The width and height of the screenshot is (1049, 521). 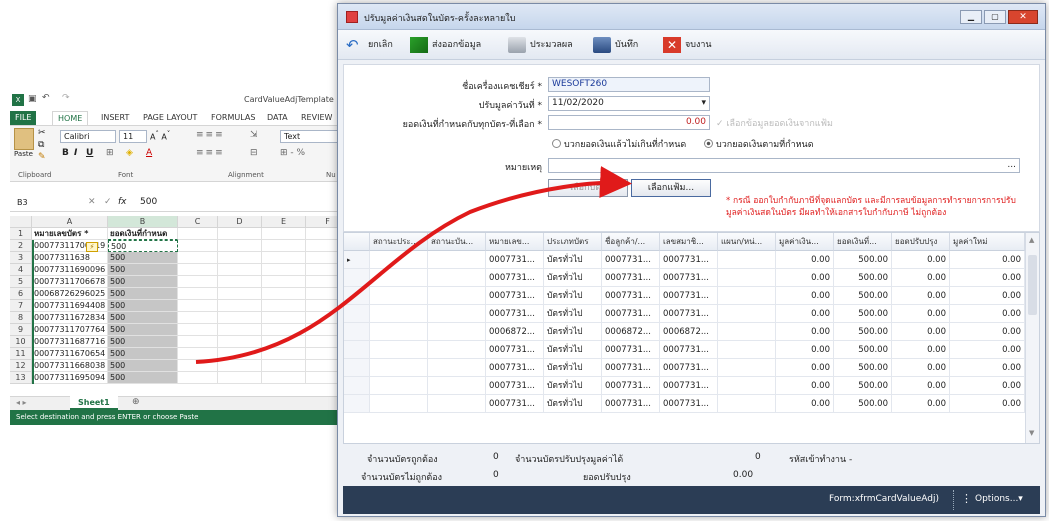 What do you see at coordinates (23, 118) in the screenshot?
I see `tab-file: FILE` at bounding box center [23, 118].